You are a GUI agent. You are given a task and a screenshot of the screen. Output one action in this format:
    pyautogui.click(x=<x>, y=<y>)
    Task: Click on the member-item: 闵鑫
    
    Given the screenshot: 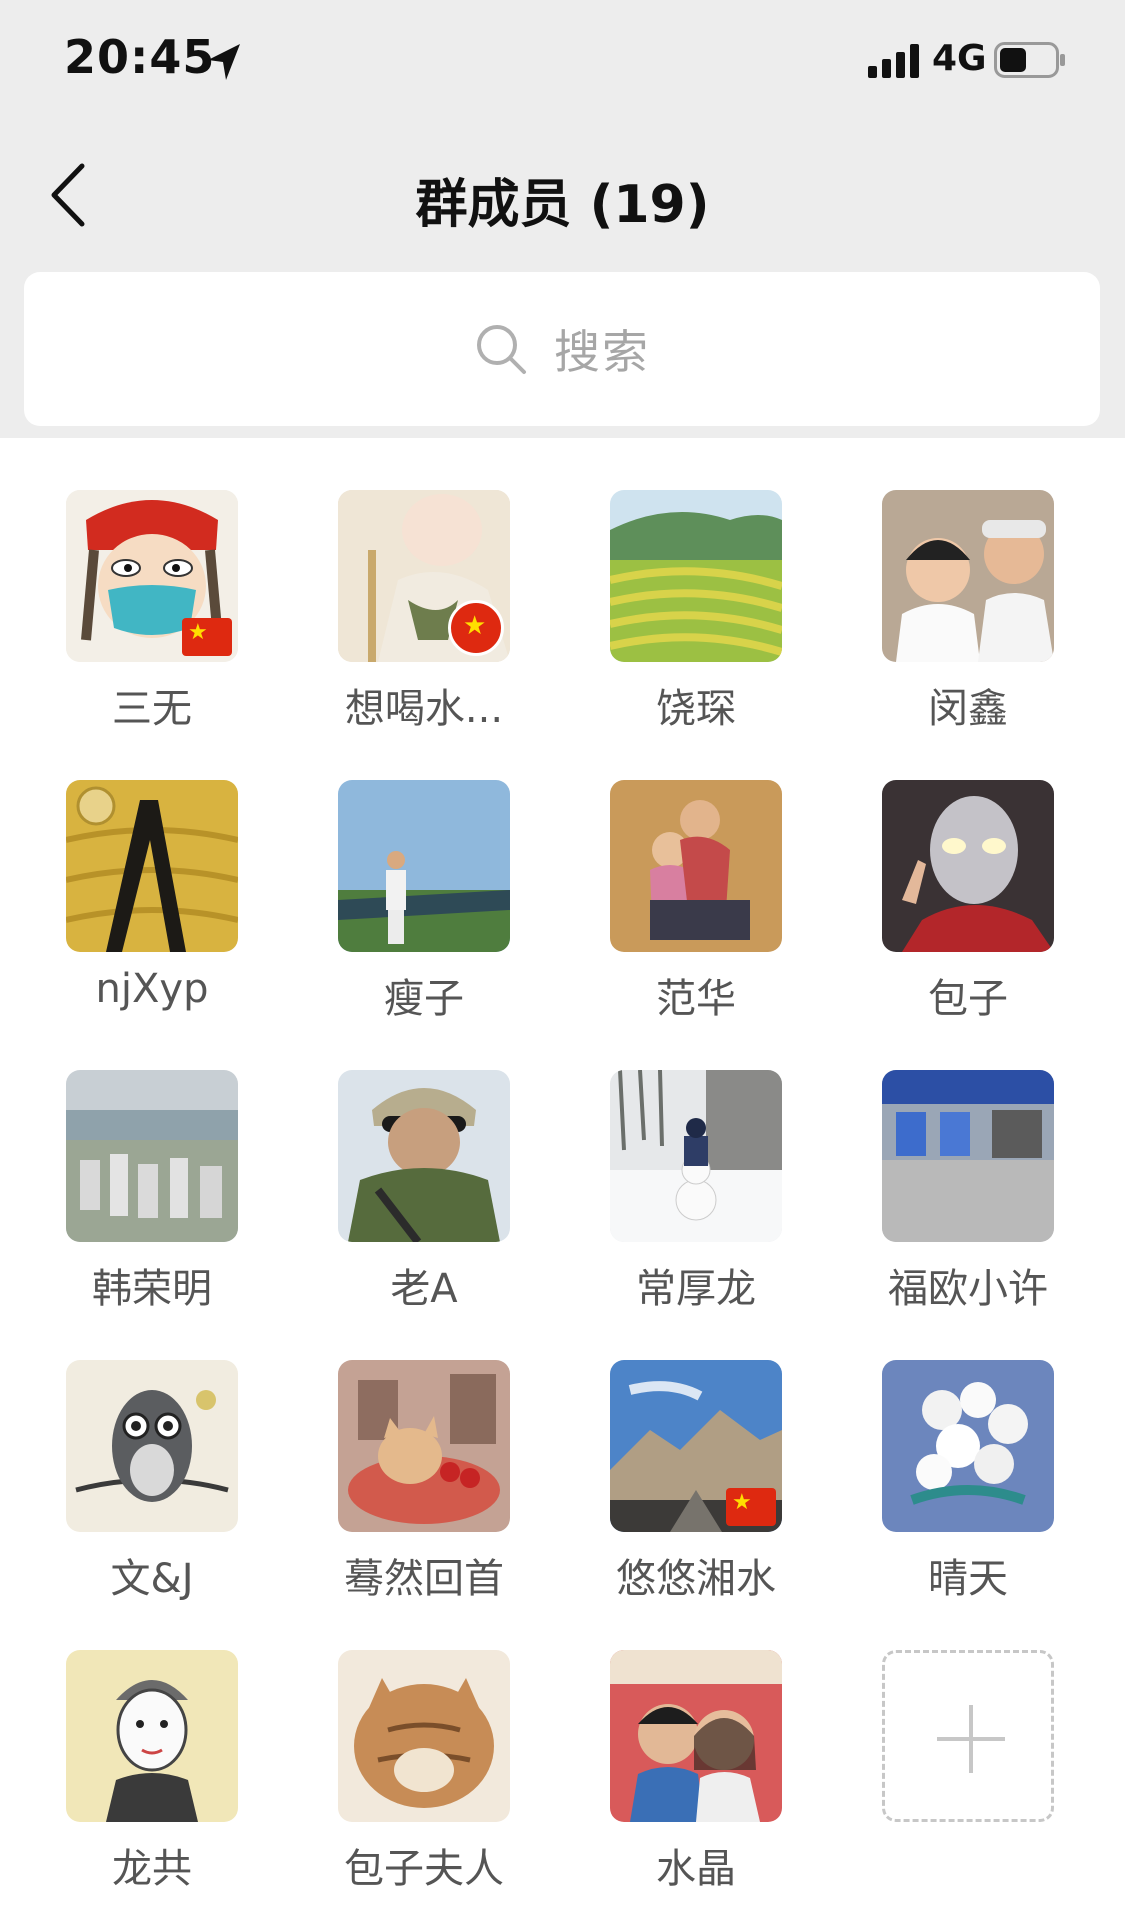 What is the action you would take?
    pyautogui.click(x=950, y=585)
    